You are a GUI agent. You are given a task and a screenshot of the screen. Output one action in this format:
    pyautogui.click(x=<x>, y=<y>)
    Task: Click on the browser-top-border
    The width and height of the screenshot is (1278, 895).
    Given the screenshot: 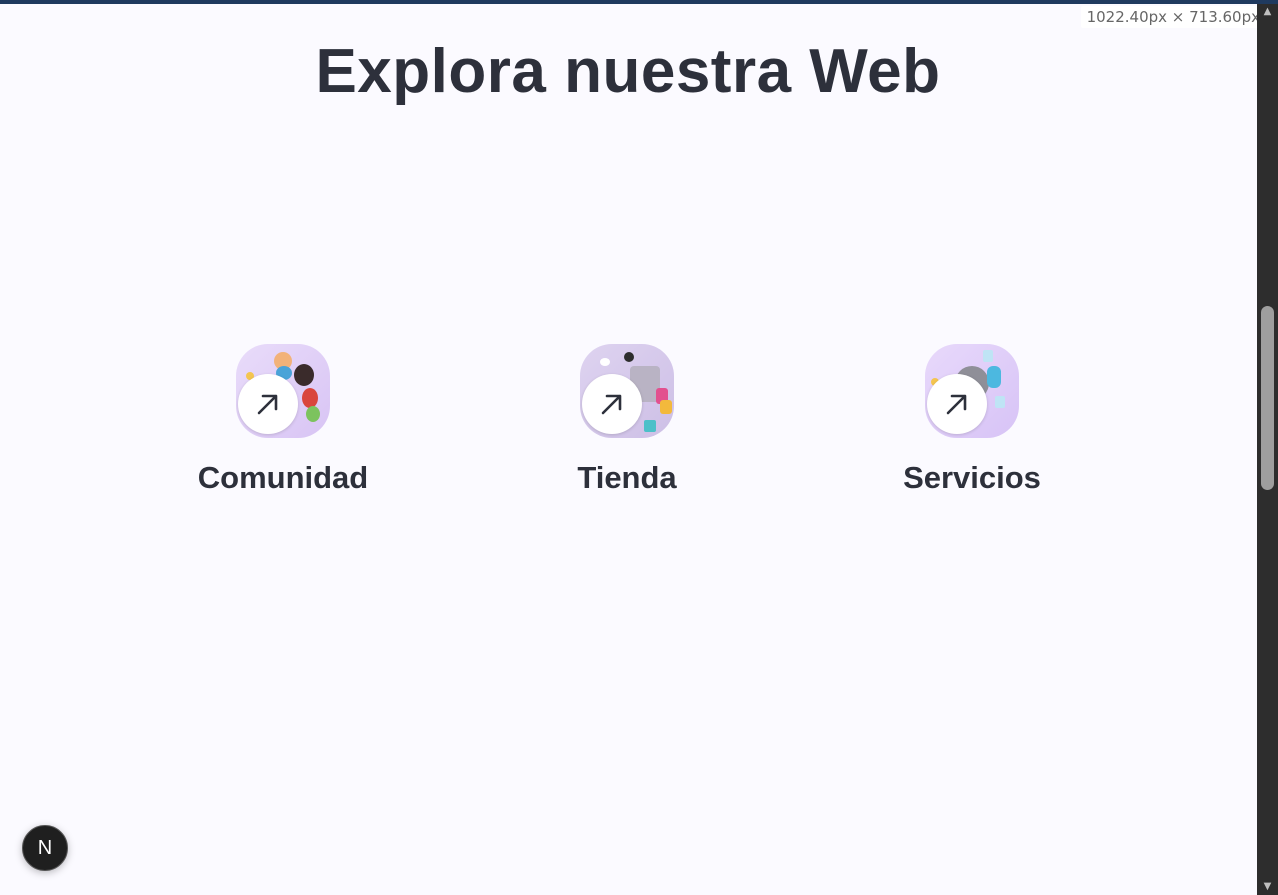 What is the action you would take?
    pyautogui.click(x=639, y=2)
    